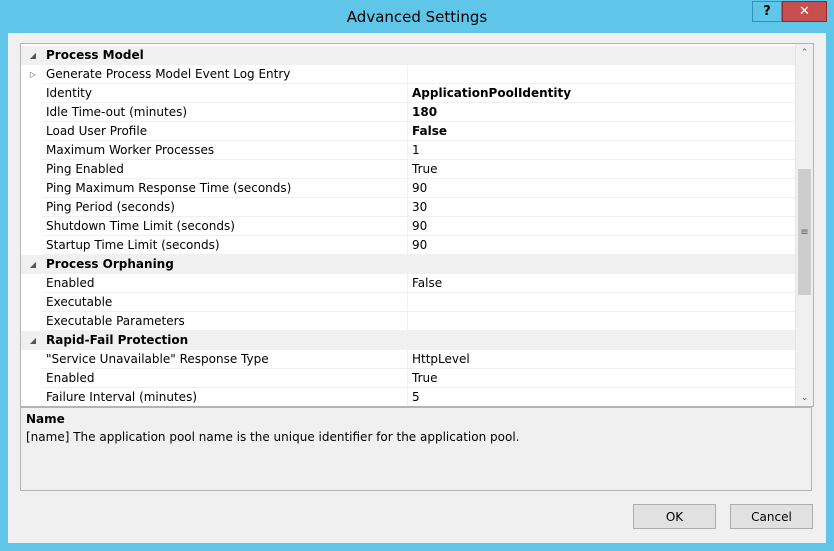 The image size is (834, 551). Describe the element at coordinates (767, 11) in the screenshot. I see `help-button: ?` at that location.